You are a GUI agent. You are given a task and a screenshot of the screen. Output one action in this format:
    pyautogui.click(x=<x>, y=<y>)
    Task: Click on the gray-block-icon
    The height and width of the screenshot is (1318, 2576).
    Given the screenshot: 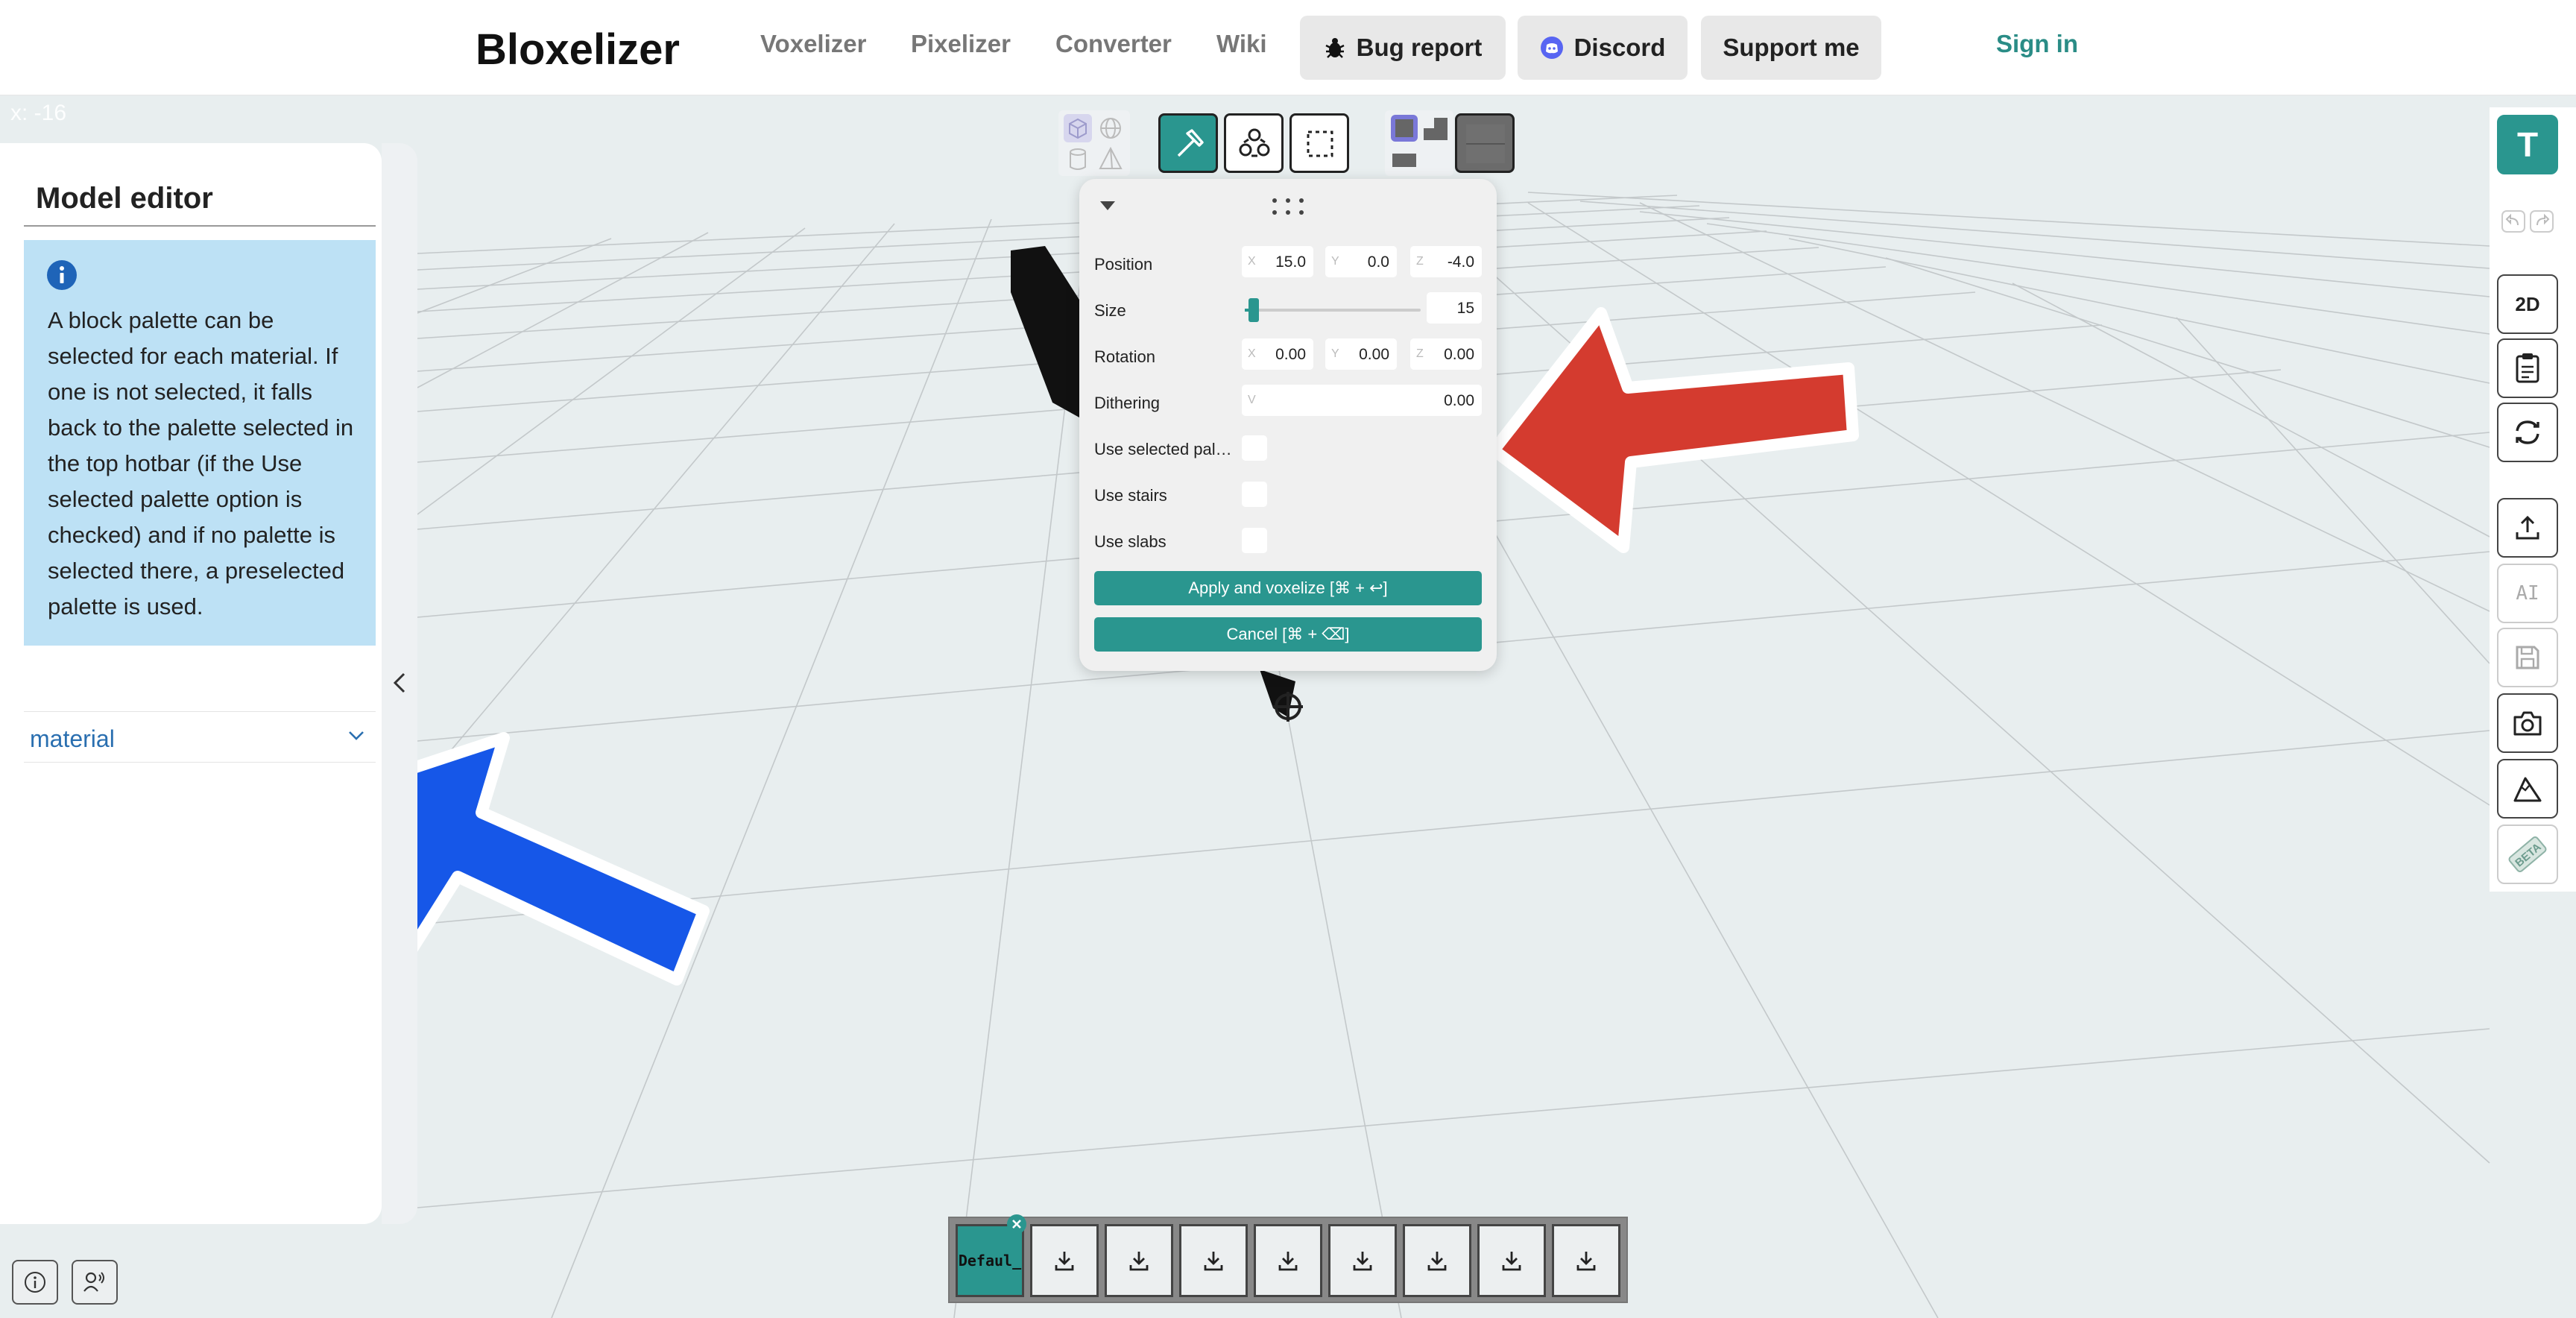 What is the action you would take?
    pyautogui.click(x=1485, y=144)
    